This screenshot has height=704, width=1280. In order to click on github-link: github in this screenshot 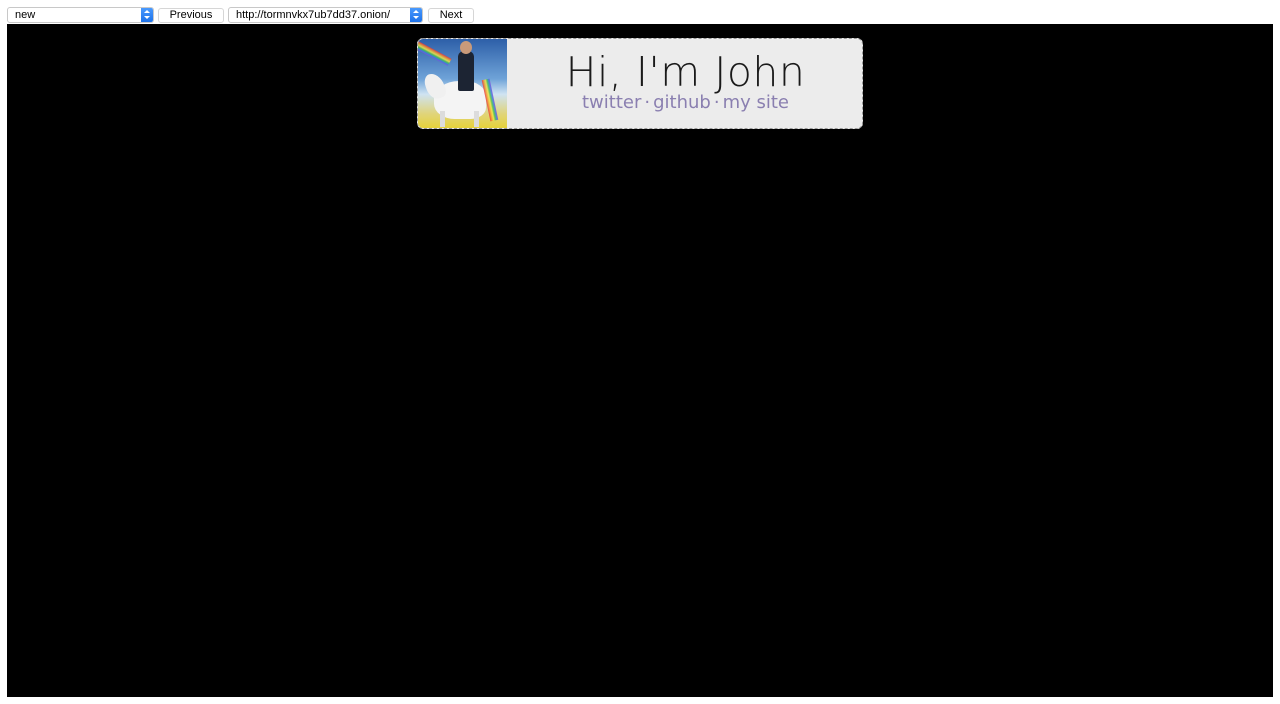, I will do `click(682, 102)`.